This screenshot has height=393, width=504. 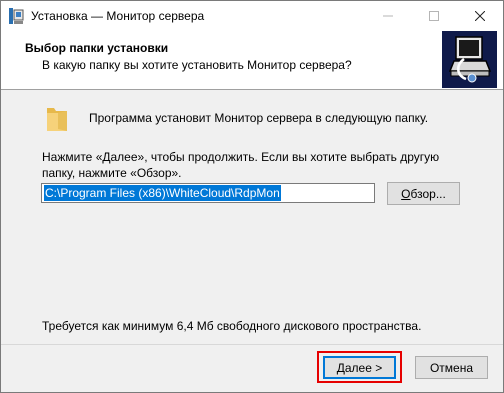 I want to click on installer-app-icon, so click(x=16, y=16).